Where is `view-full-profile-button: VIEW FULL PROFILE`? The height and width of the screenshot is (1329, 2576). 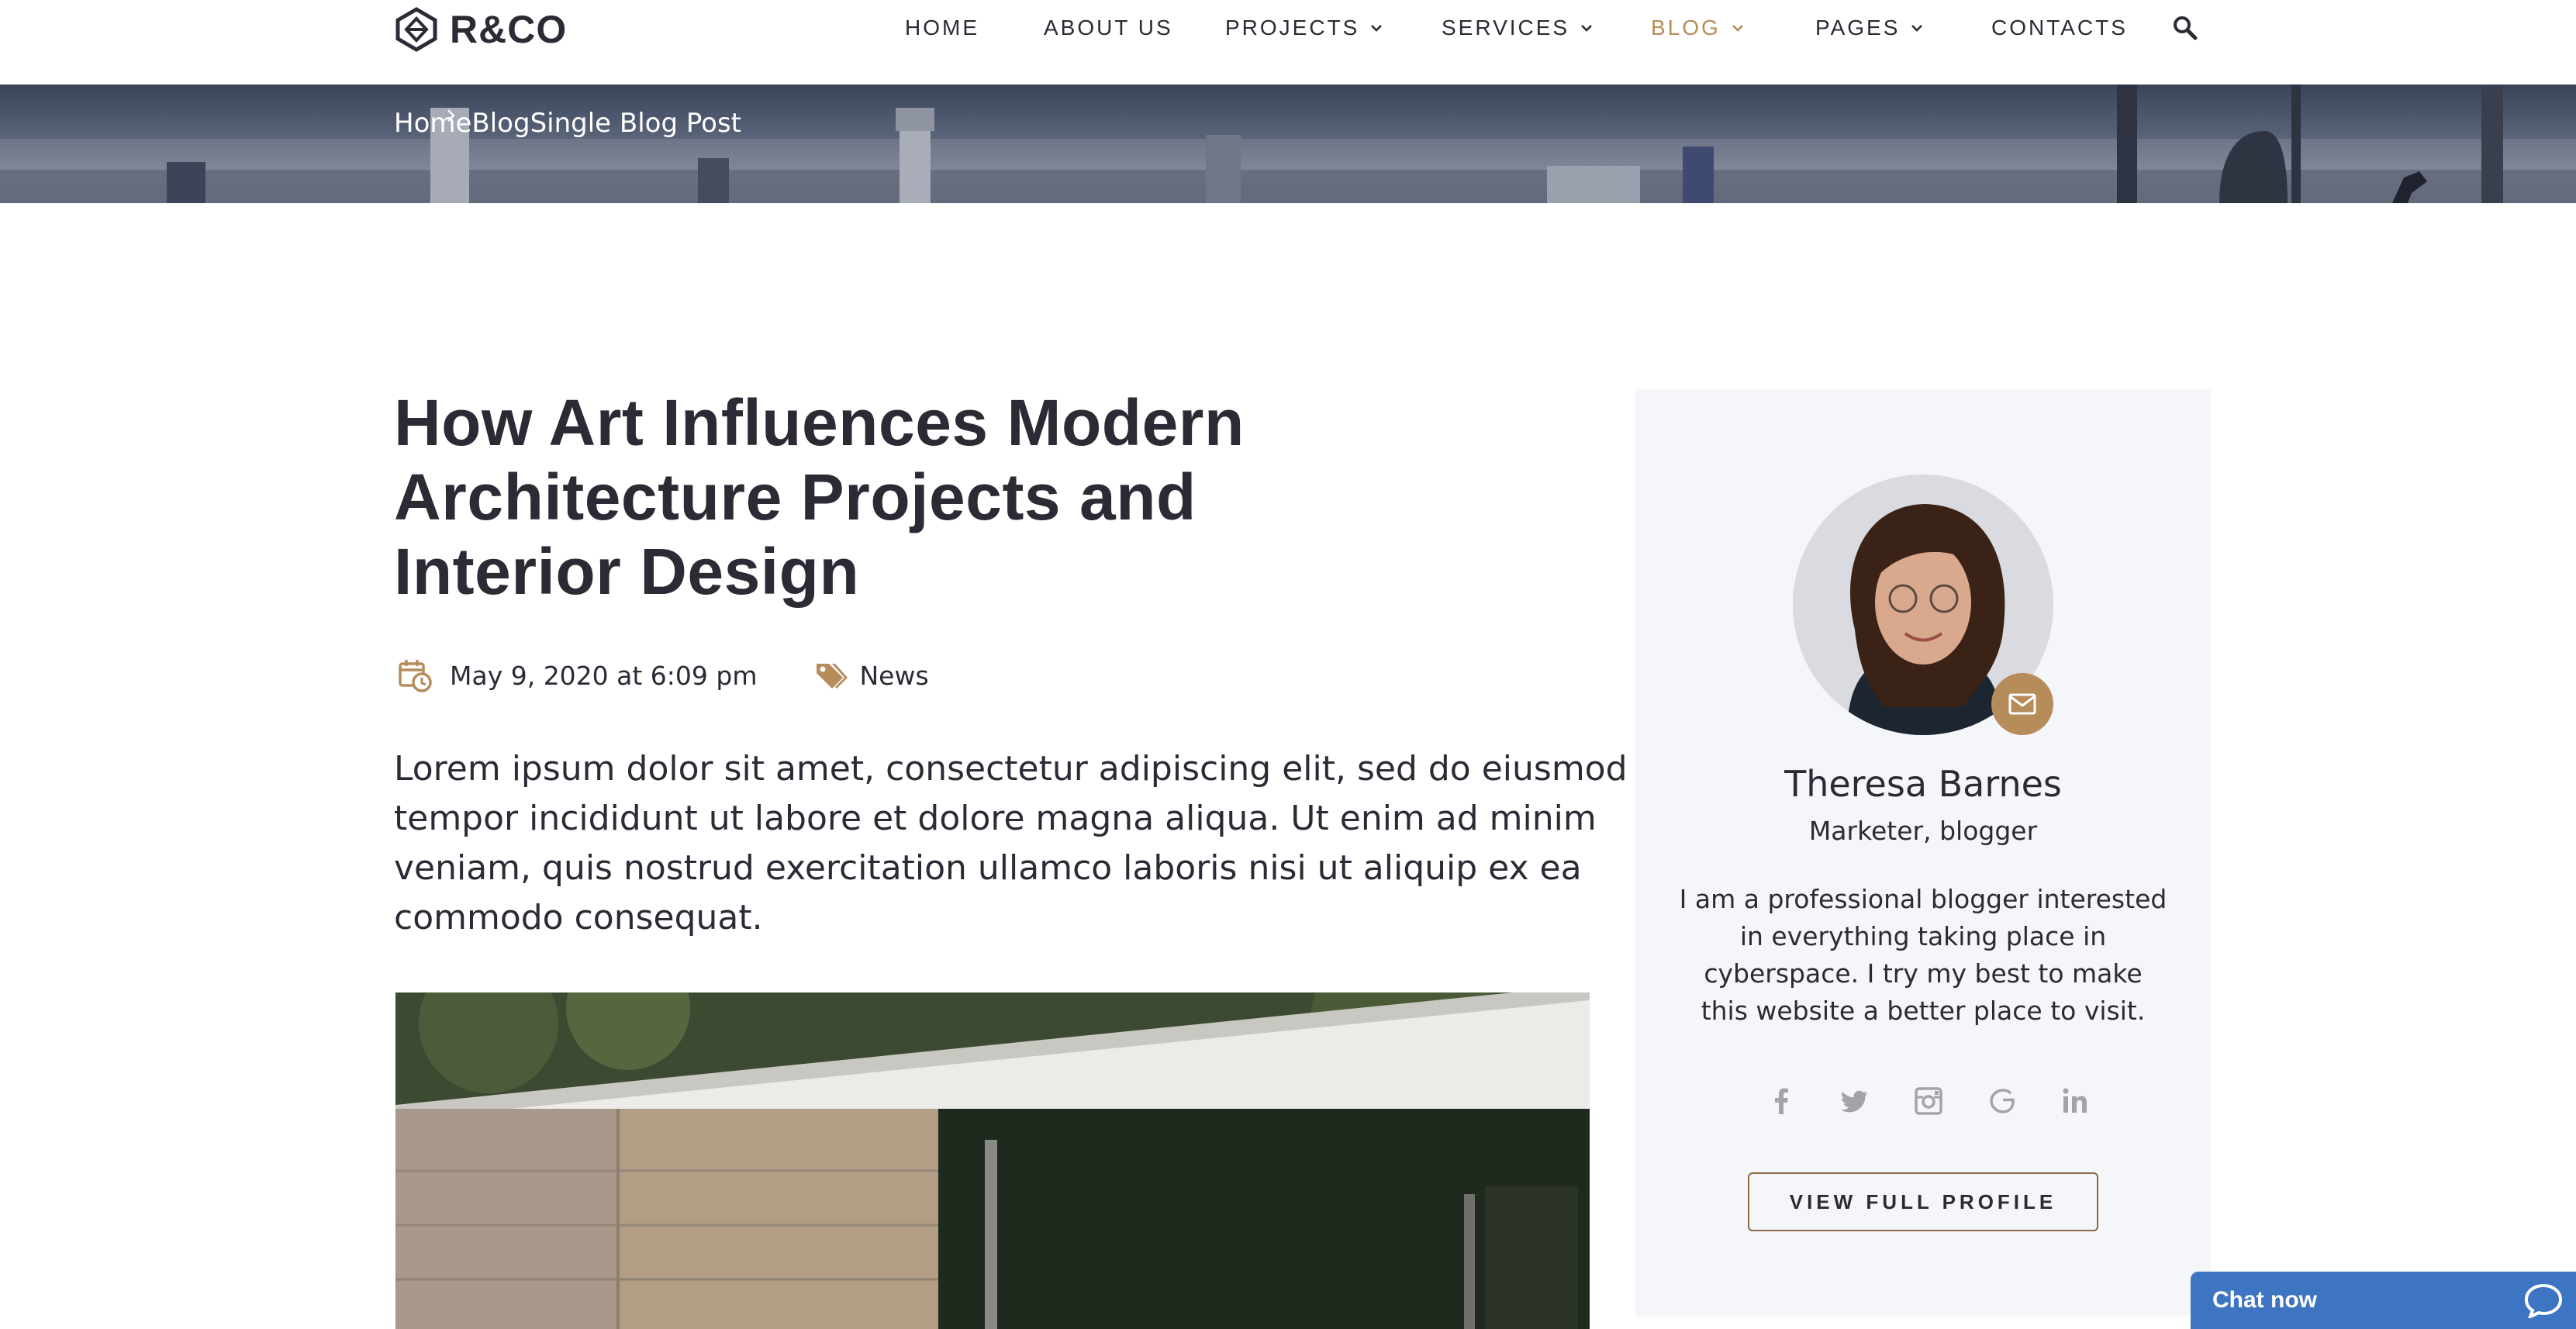
view-full-profile-button: VIEW FULL PROFILE is located at coordinates (1923, 1201).